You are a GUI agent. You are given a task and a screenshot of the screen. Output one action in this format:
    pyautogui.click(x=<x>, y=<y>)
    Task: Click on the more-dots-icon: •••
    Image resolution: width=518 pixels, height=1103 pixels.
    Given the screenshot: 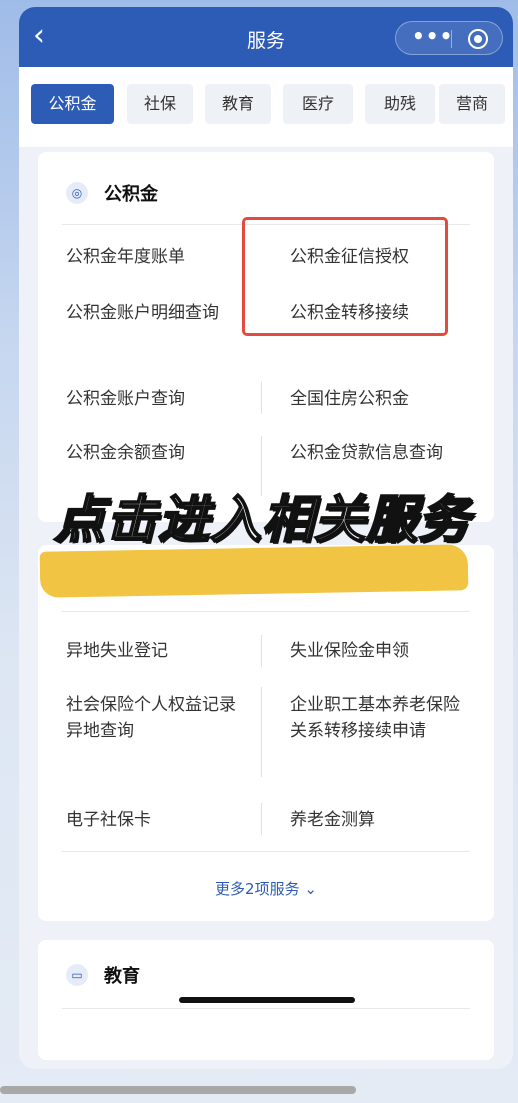 What is the action you would take?
    pyautogui.click(x=432, y=36)
    